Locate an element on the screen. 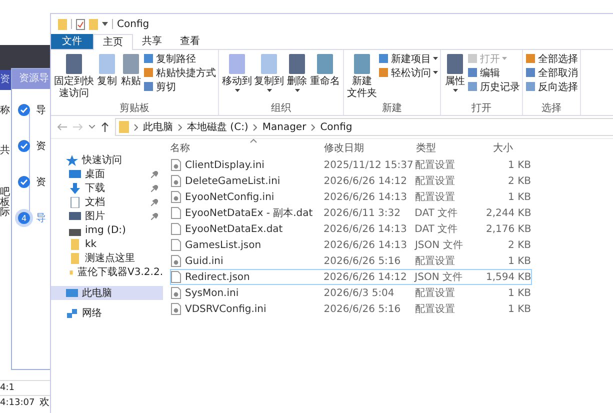  file-row: EyooNetDataEx.dat 2026/6/26 14:13 DAT 文件 2,176 KB is located at coordinates (351, 229).